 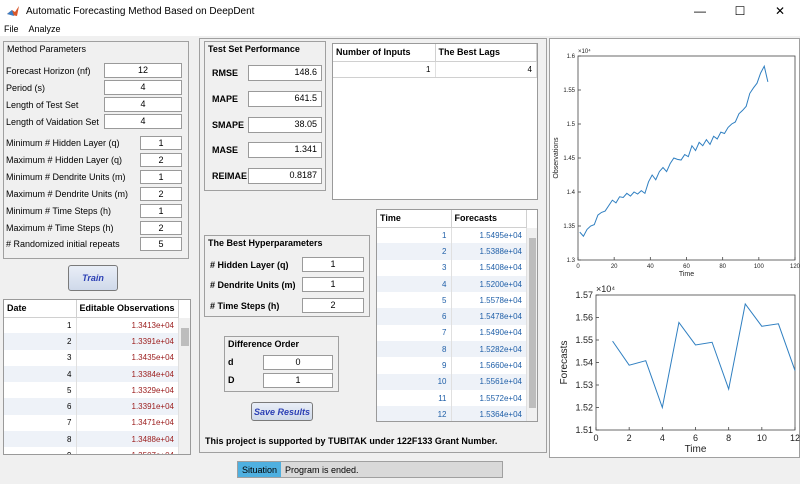 I want to click on table-row: 2 1.5388e+04, so click(x=452, y=251).